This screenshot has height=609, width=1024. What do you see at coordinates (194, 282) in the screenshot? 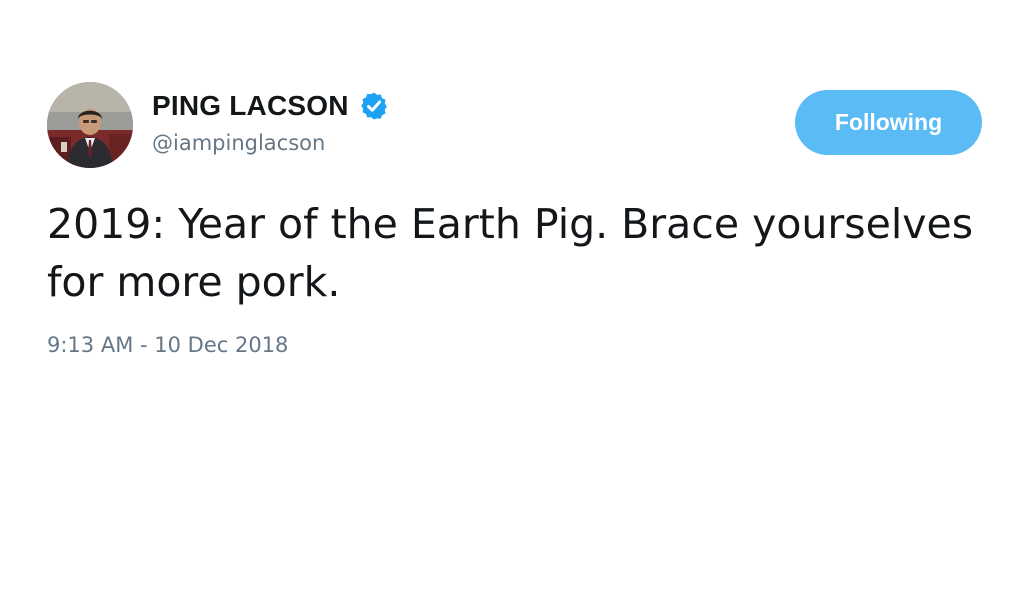
I see `tweet-text-line: for more pork.` at bounding box center [194, 282].